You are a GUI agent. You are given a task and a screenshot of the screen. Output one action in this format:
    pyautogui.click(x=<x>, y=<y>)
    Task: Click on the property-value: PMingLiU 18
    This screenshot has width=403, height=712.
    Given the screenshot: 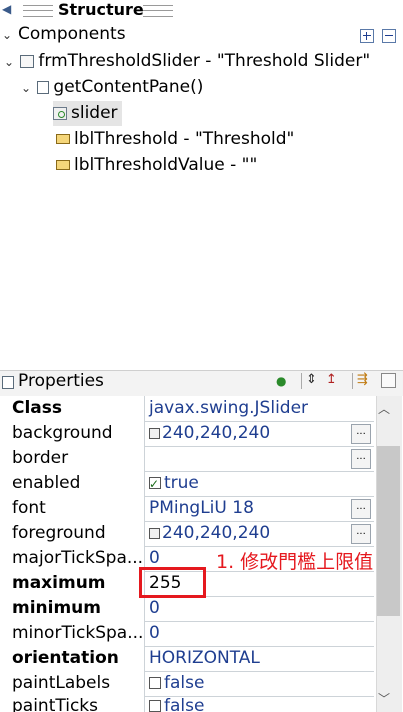 What is the action you would take?
    pyautogui.click(x=201, y=508)
    